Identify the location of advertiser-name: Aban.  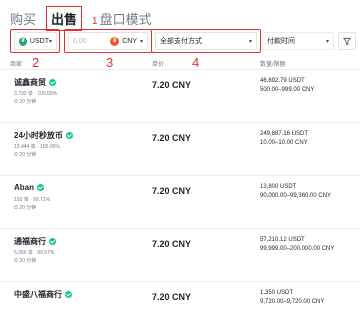
(29, 187).